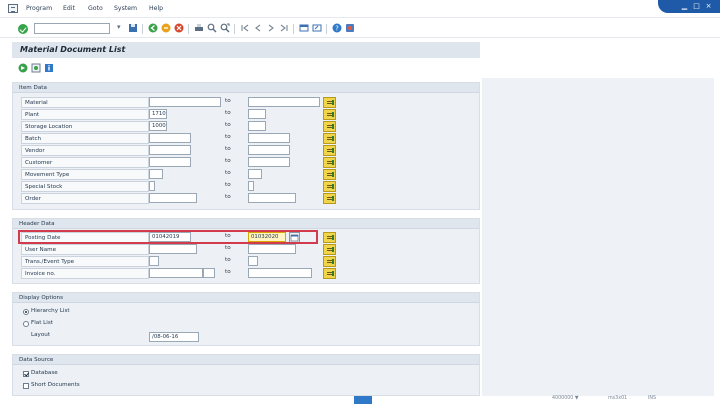 The height and width of the screenshot is (404, 720). Describe the element at coordinates (49, 68) in the screenshot. I see `info-icon` at that location.